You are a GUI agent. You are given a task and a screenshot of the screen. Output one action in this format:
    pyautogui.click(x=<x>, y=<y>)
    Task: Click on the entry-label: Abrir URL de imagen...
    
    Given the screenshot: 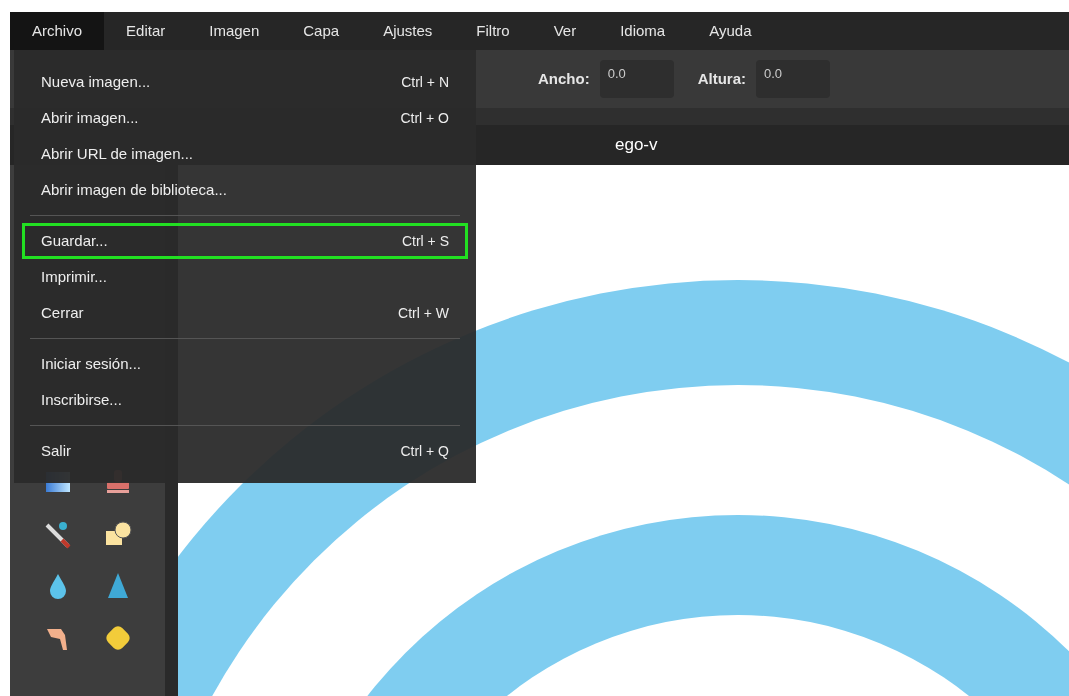 What is the action you would take?
    pyautogui.click(x=117, y=153)
    